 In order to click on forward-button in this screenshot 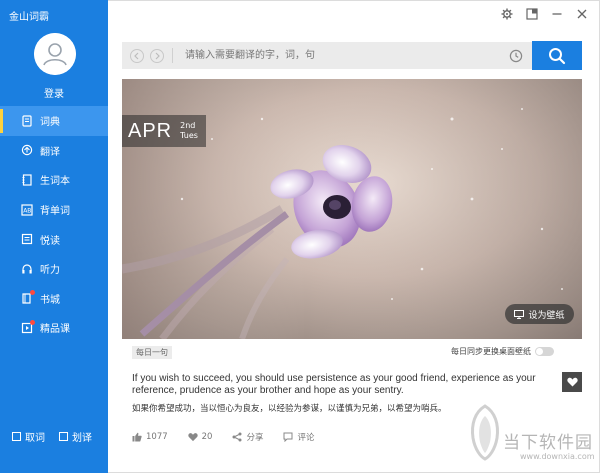, I will do `click(157, 55)`.